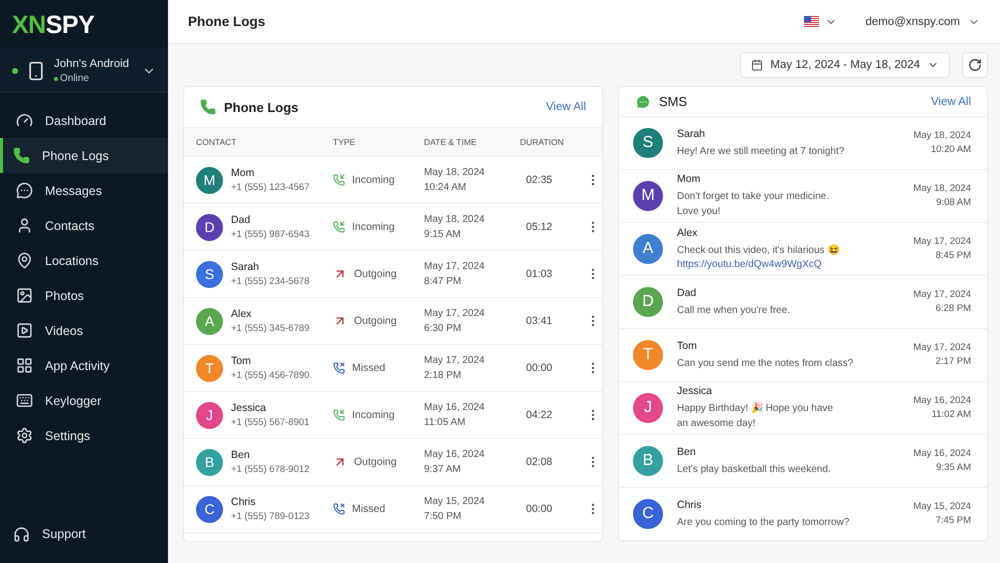  I want to click on gauge-icon, so click(24, 120).